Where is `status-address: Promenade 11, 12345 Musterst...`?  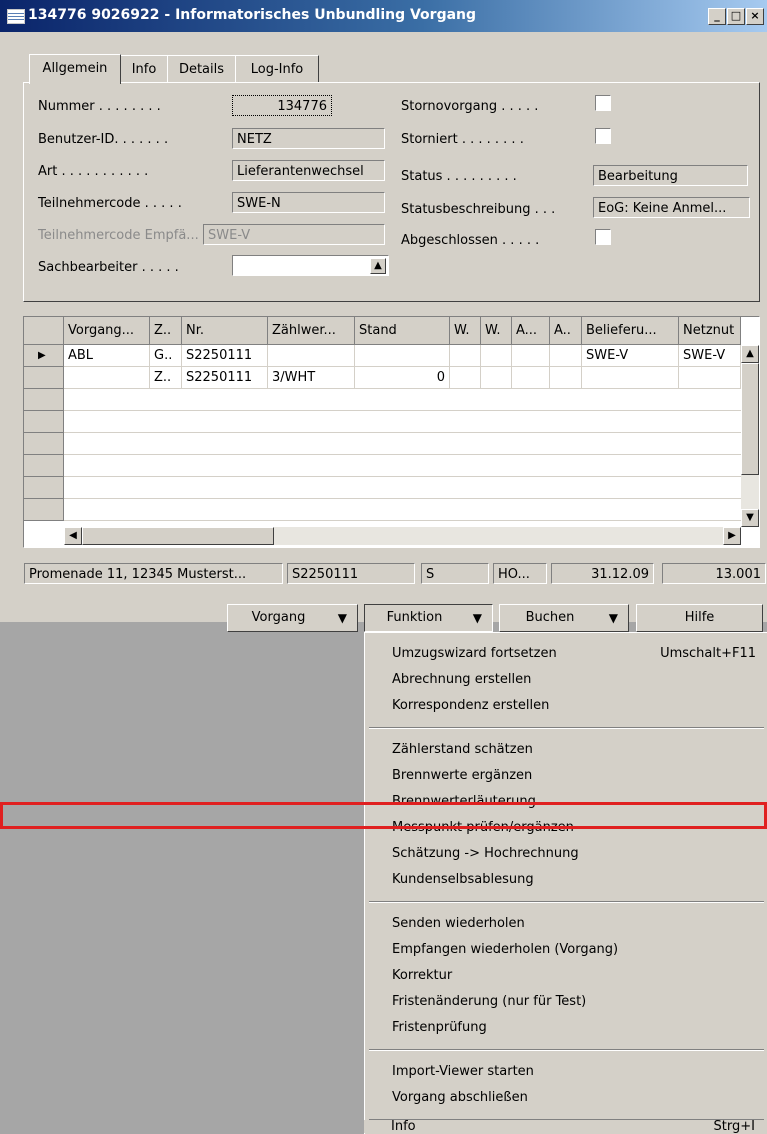 status-address: Promenade 11, 12345 Musterst... is located at coordinates (153, 573).